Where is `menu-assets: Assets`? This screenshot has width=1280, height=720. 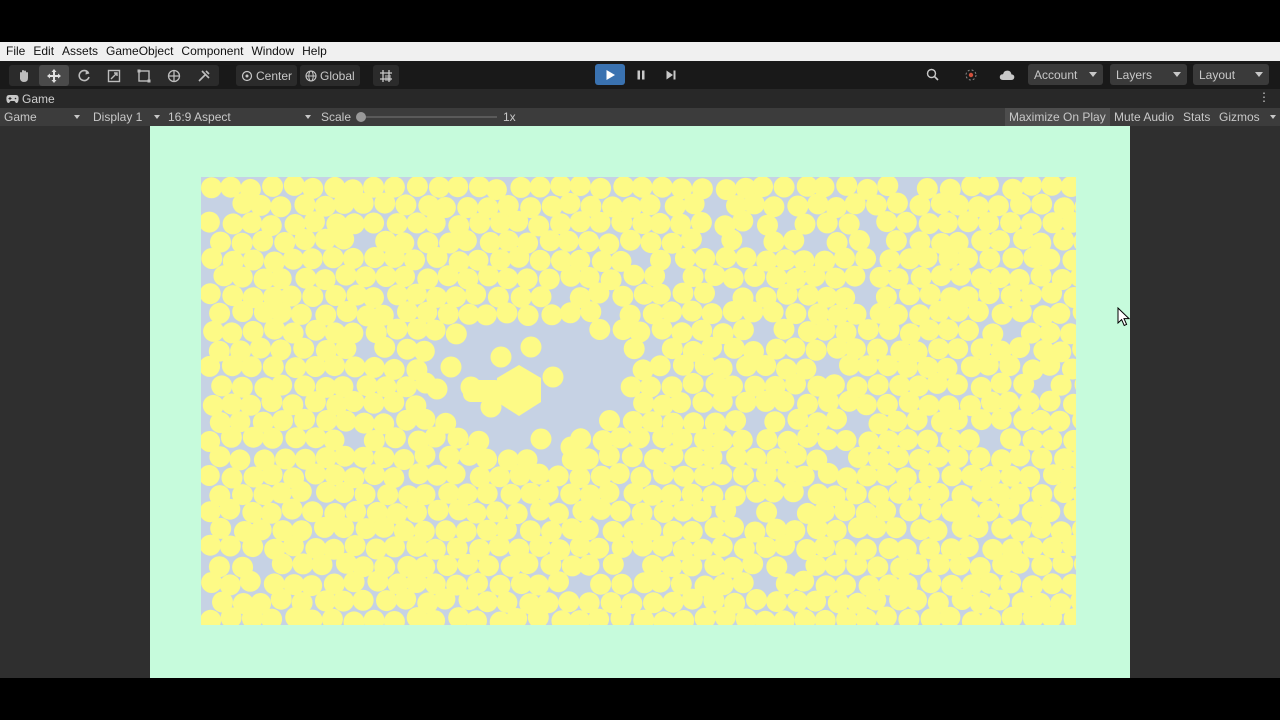 menu-assets: Assets is located at coordinates (80, 51).